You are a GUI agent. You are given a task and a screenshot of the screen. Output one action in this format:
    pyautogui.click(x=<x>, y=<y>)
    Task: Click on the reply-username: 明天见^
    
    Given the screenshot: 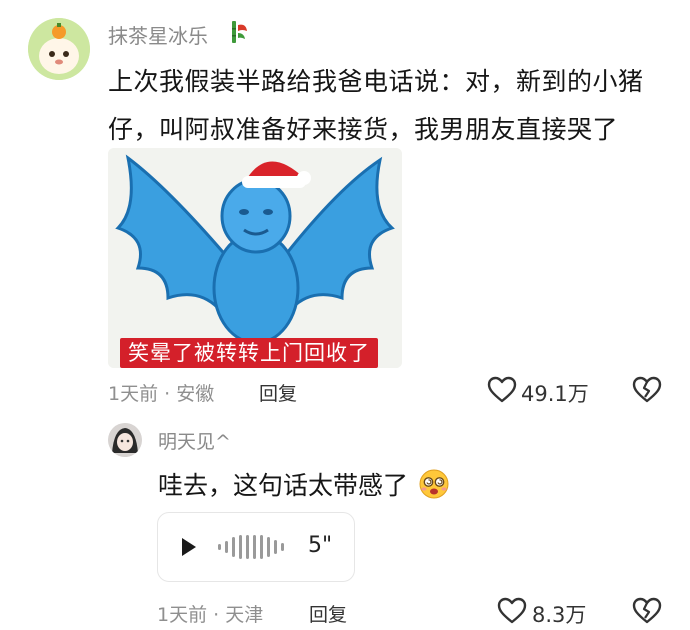 What is the action you would take?
    pyautogui.click(x=194, y=440)
    